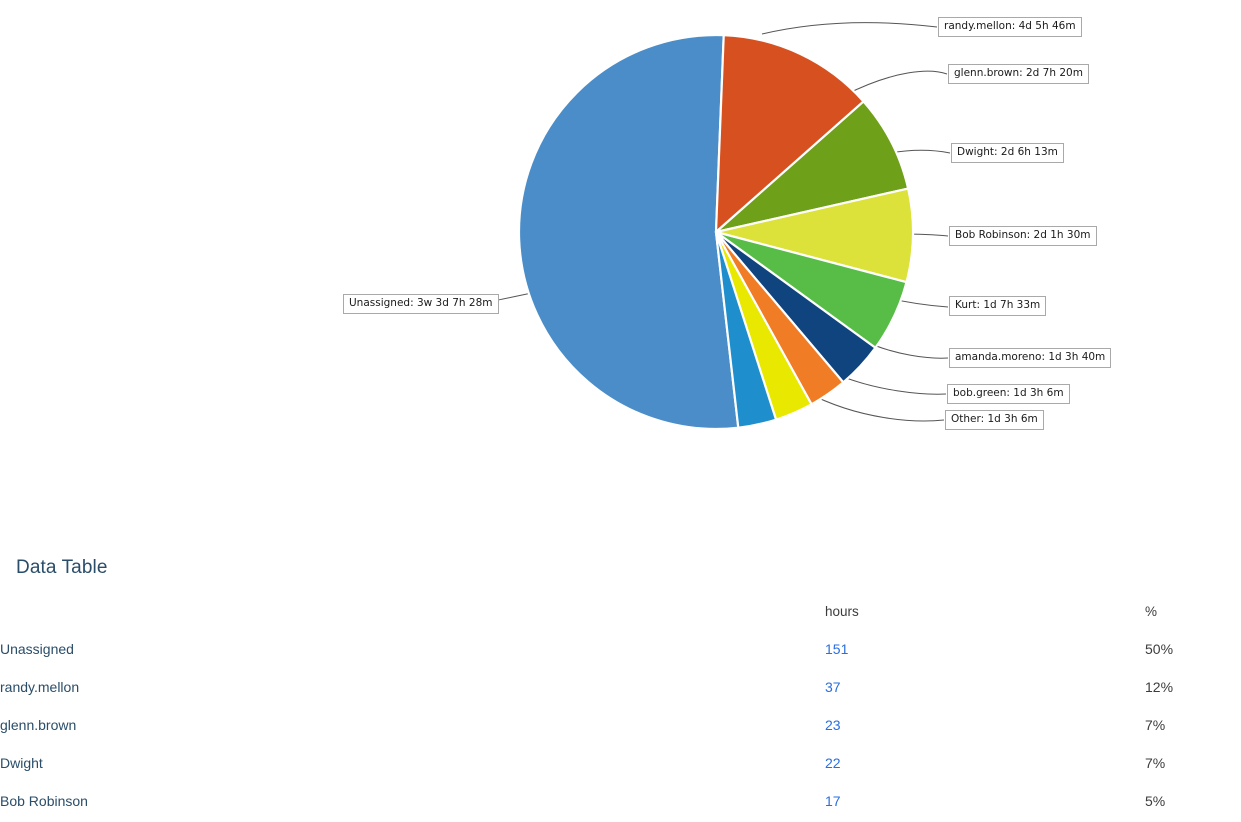  I want to click on callout-text: bob.green: 1d 3h 6m, so click(1008, 393).